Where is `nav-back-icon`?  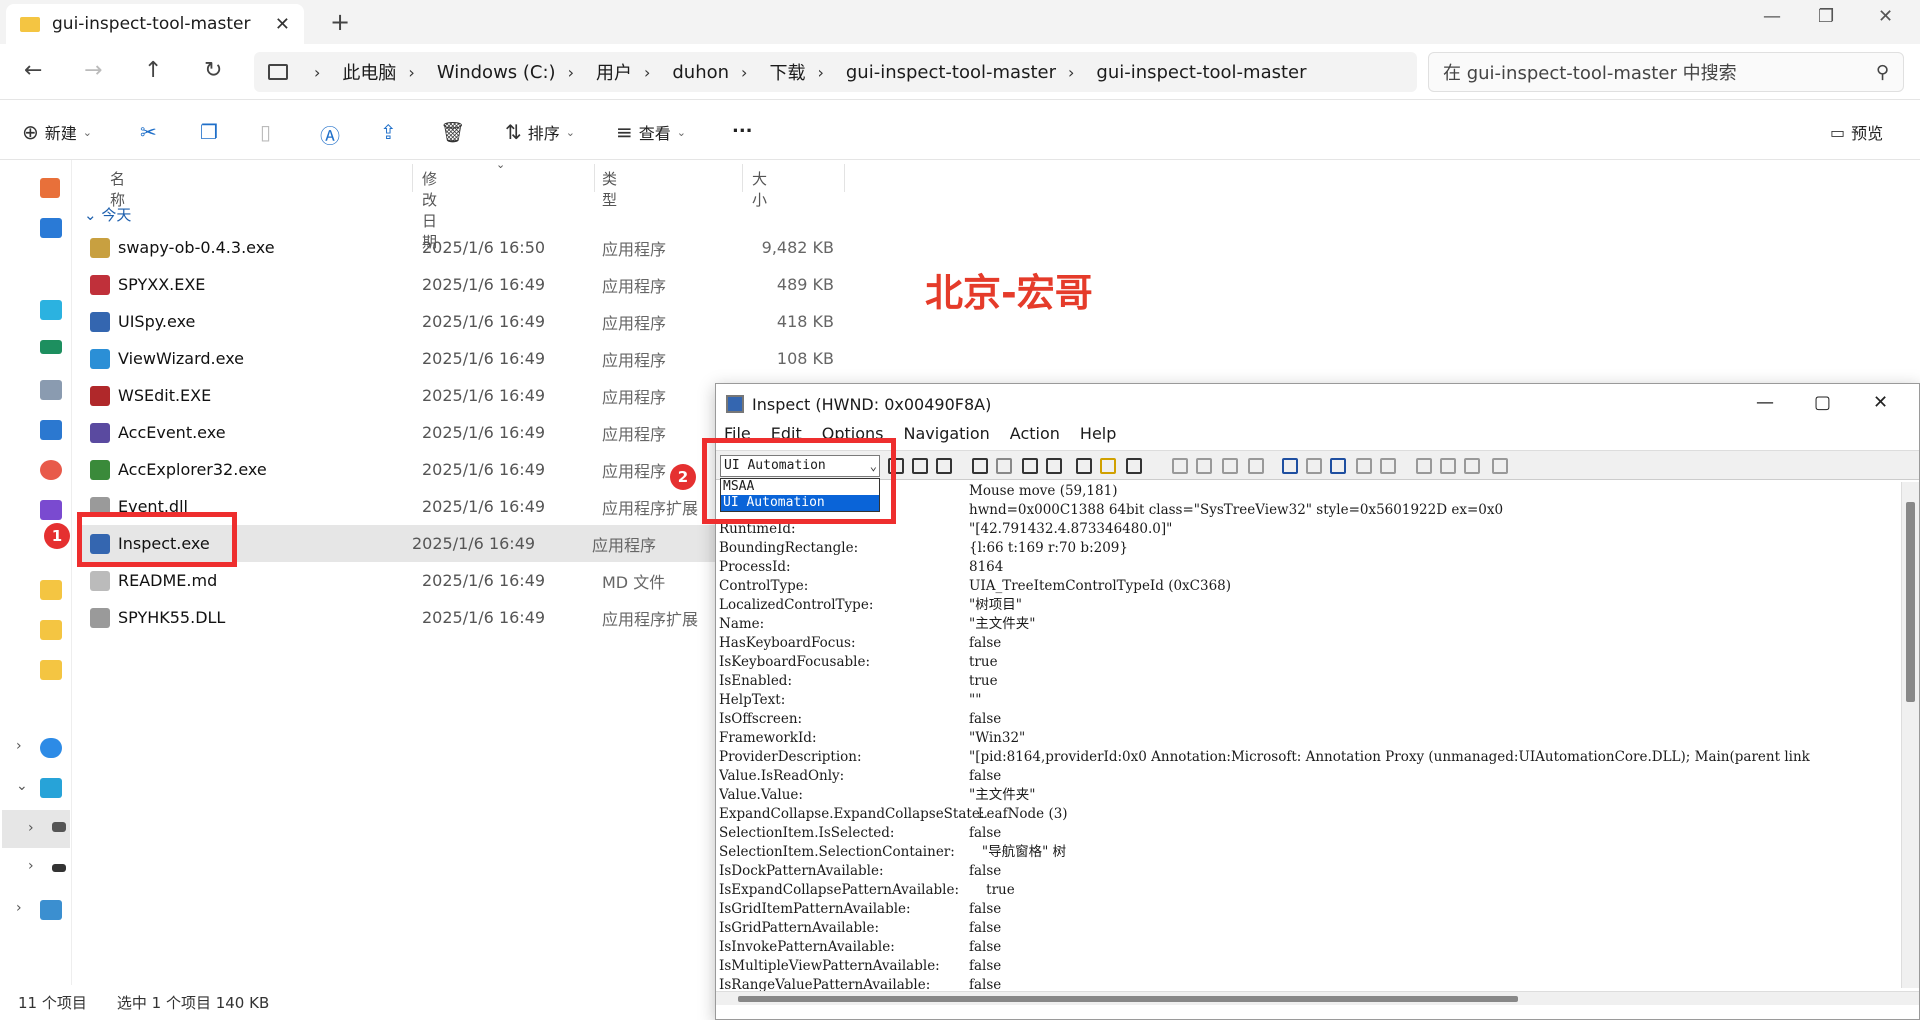
nav-back-icon is located at coordinates (1180, 466).